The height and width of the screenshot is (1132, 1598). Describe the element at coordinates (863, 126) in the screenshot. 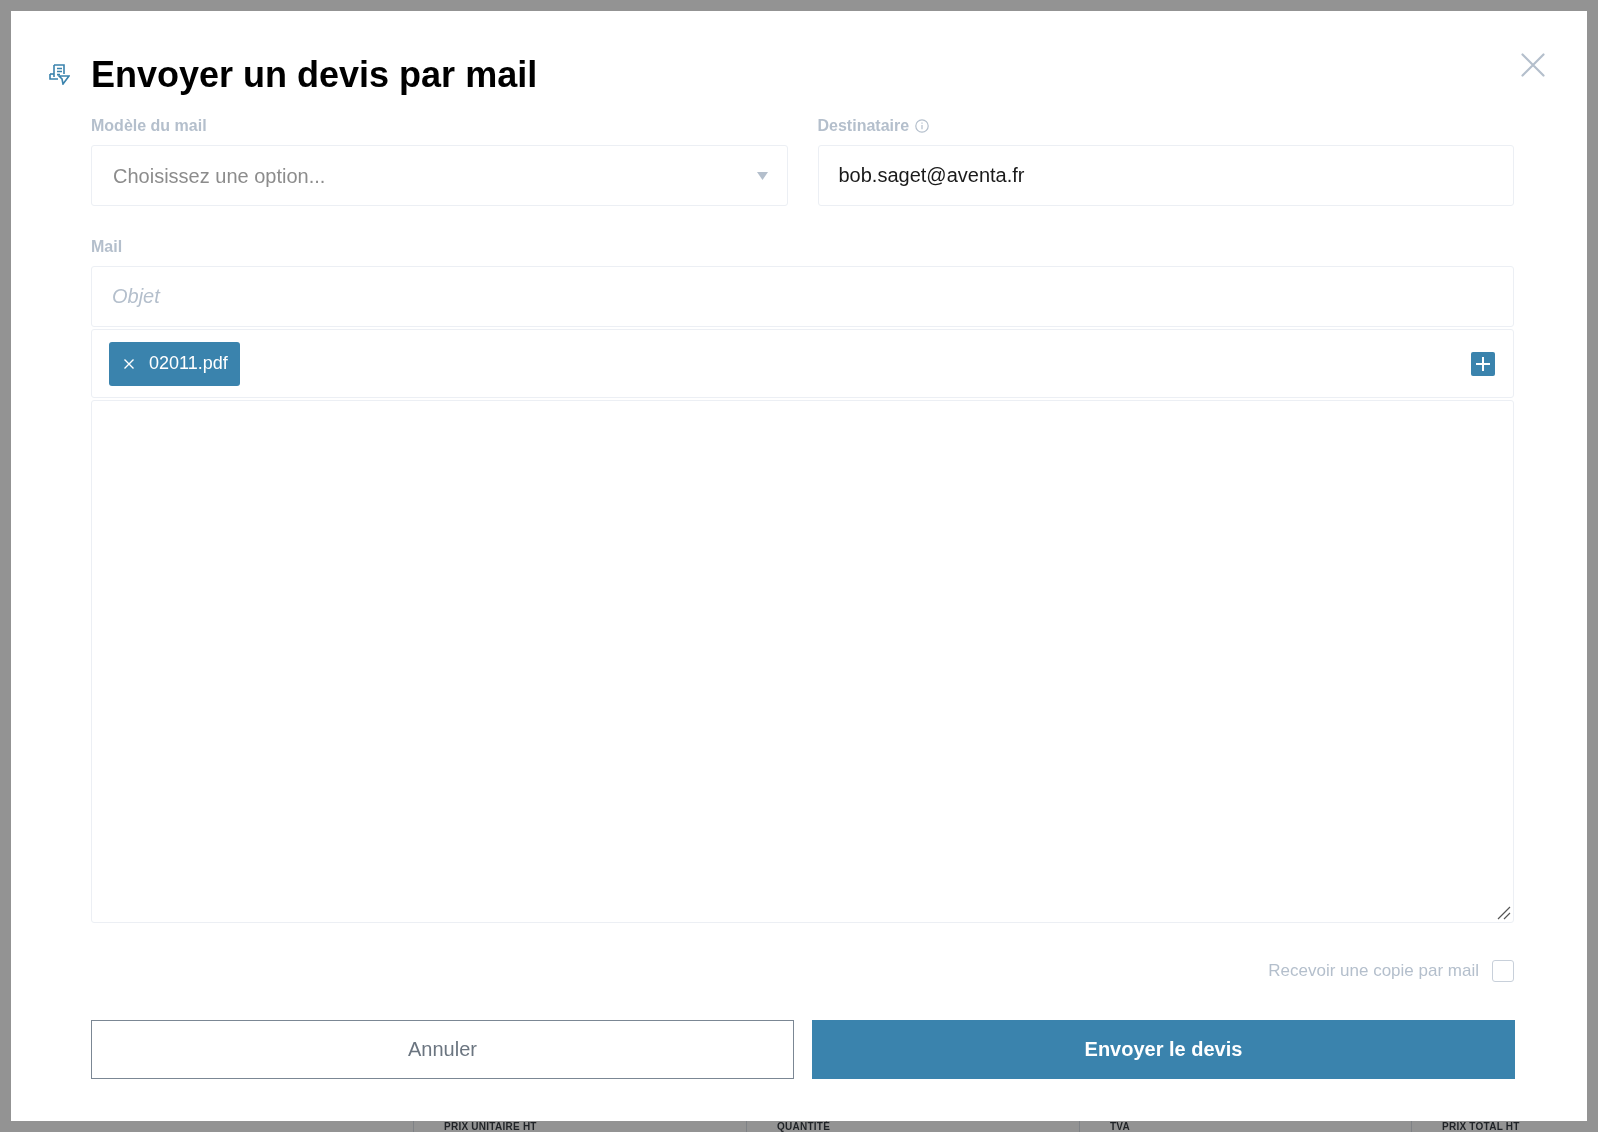

I see `field-label: Destinataire` at that location.